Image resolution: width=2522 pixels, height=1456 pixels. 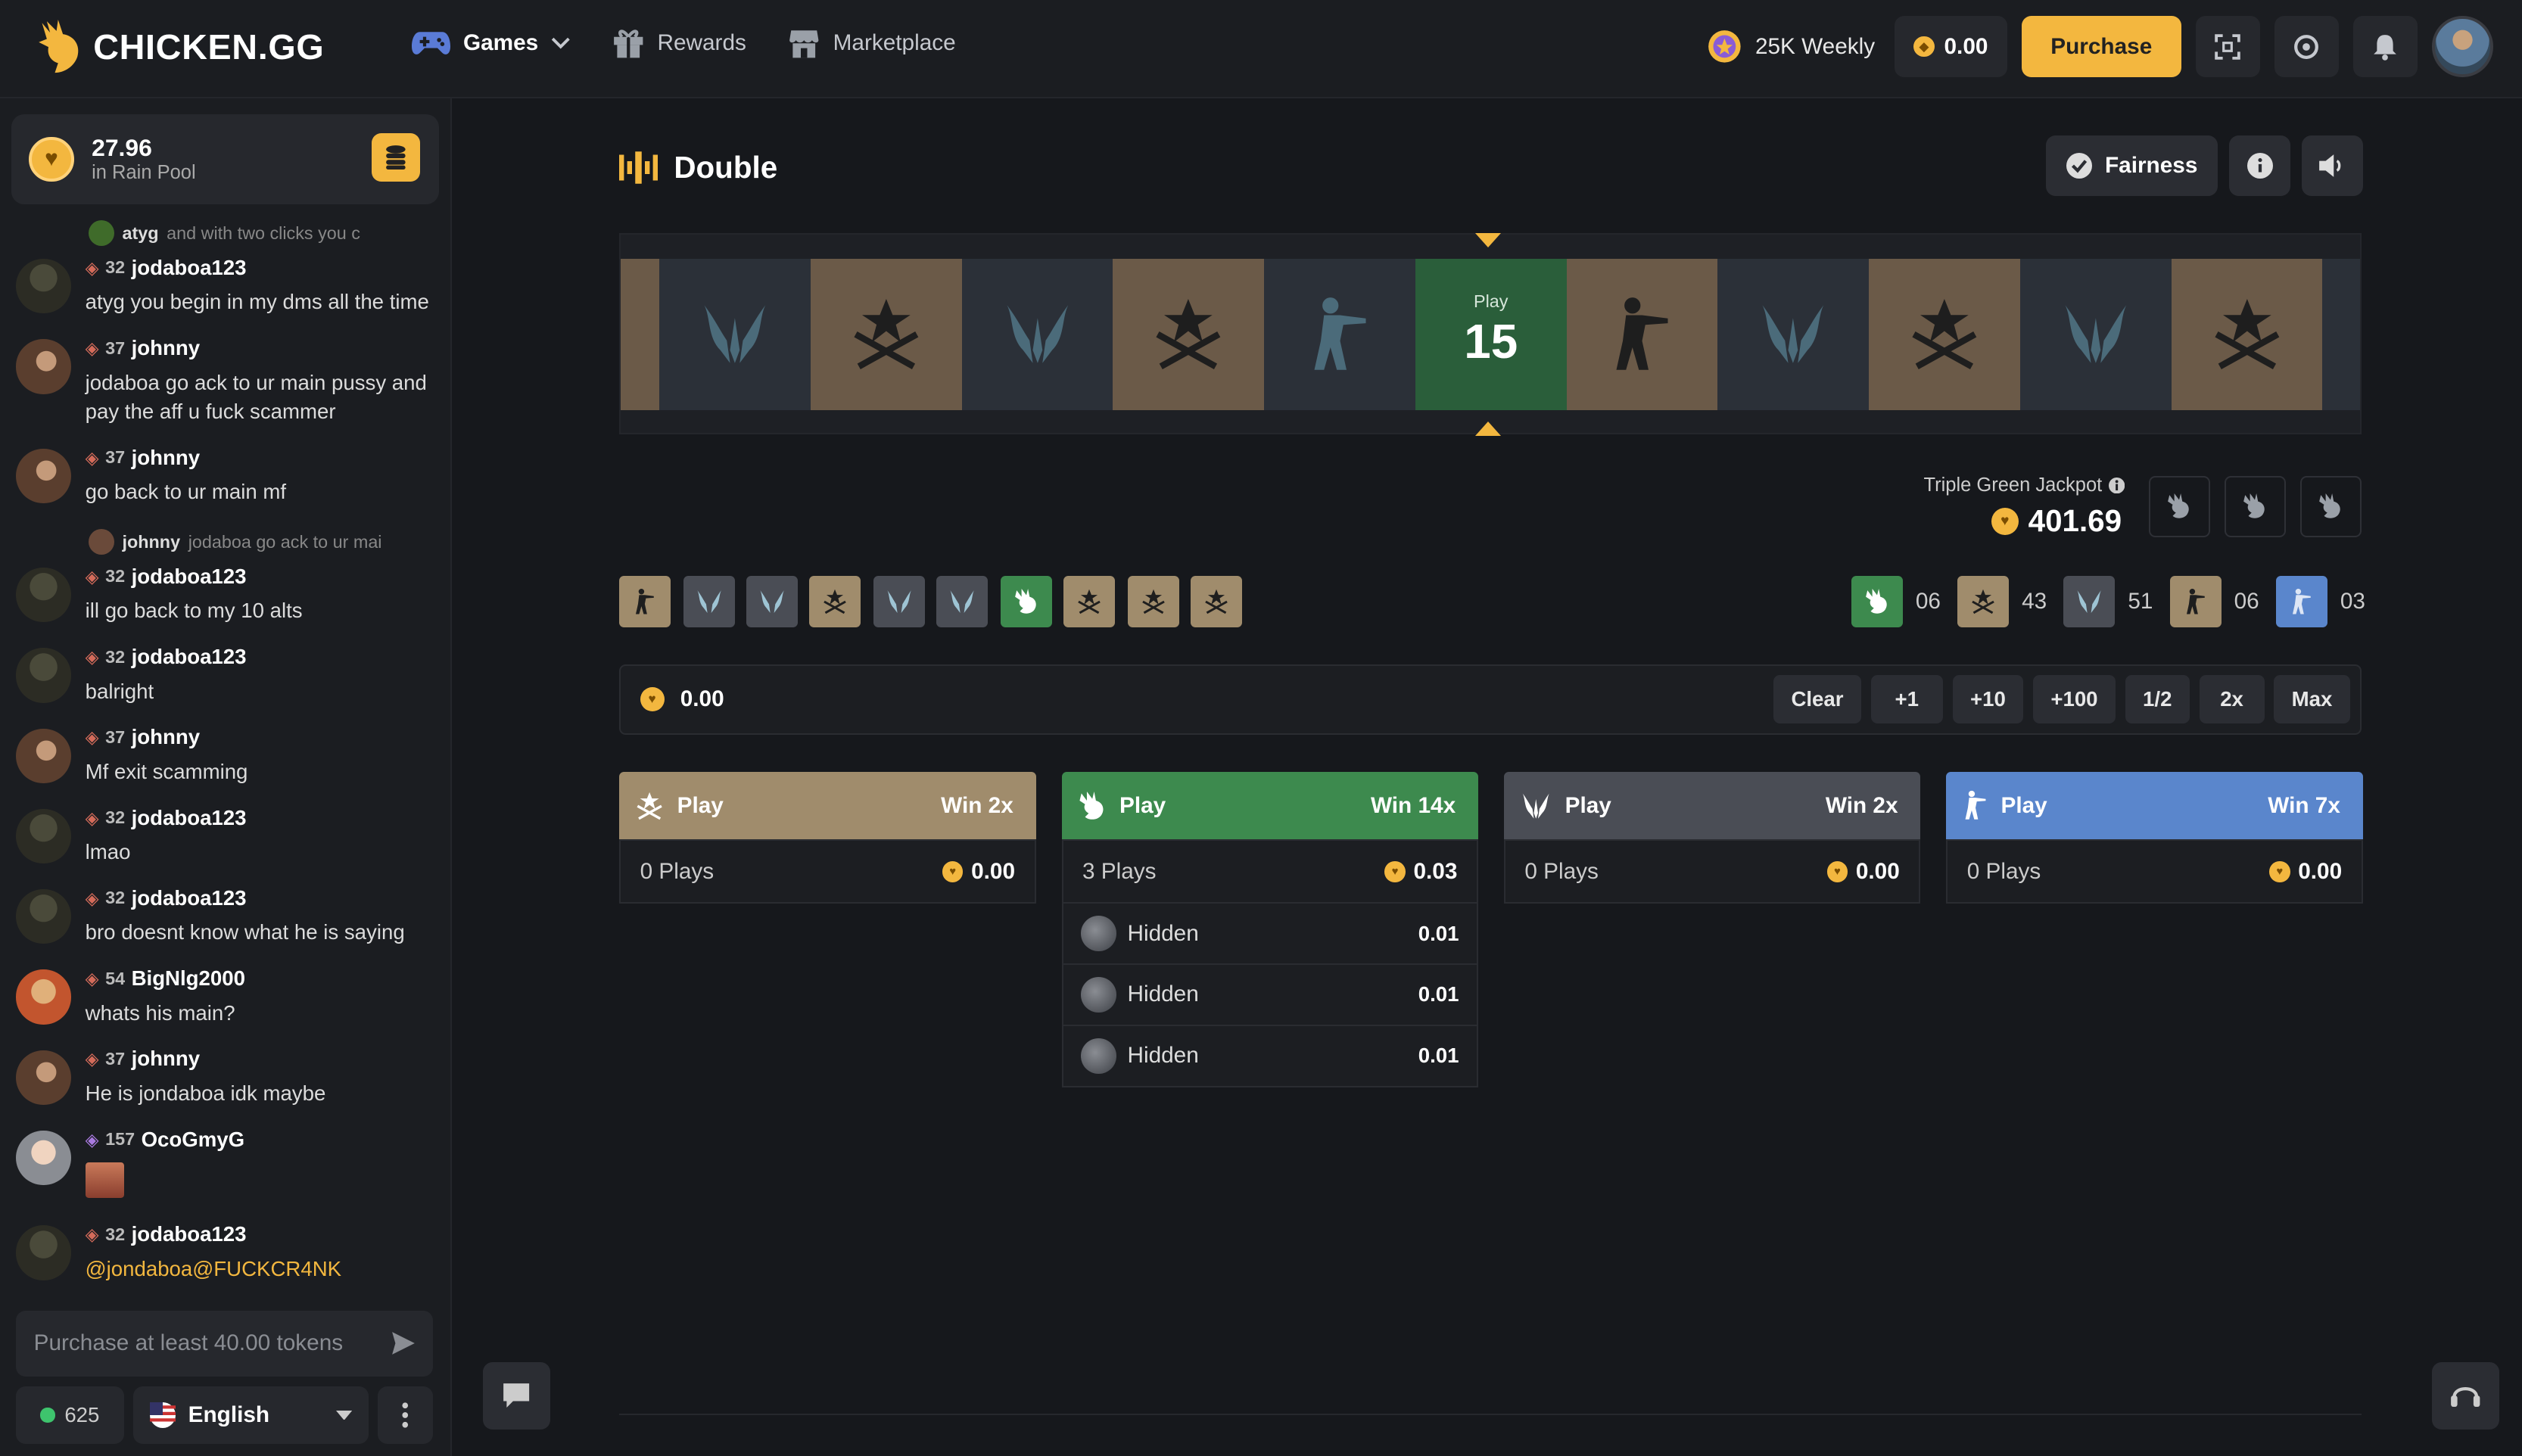 What do you see at coordinates (2232, 699) in the screenshot?
I see `double-button: 2x` at bounding box center [2232, 699].